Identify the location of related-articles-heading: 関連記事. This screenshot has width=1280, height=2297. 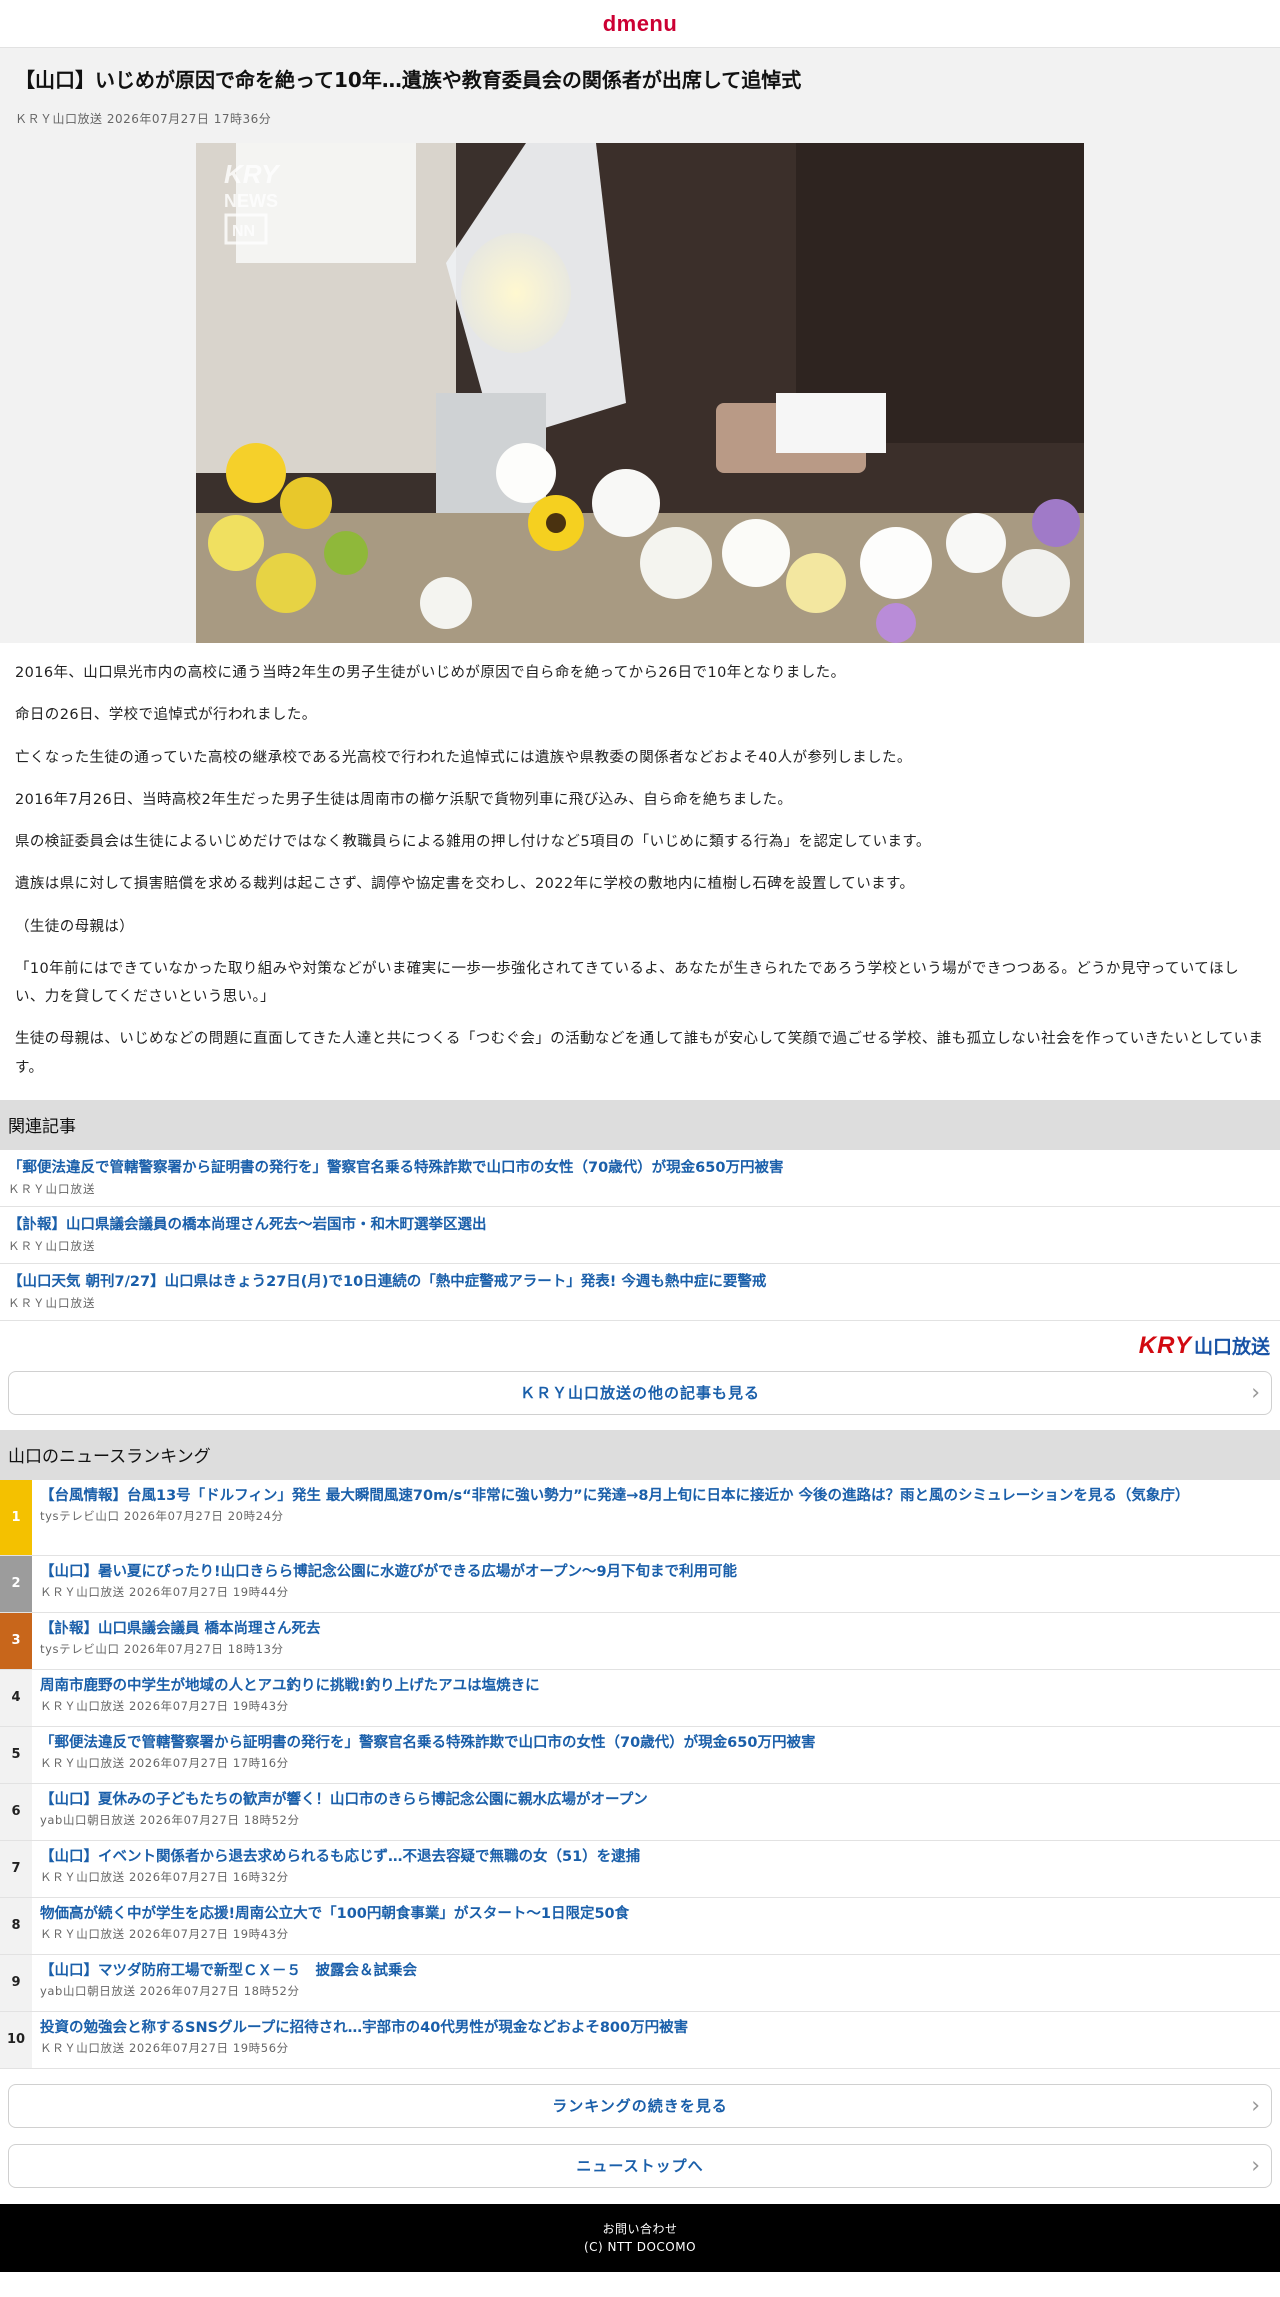
(640, 1124).